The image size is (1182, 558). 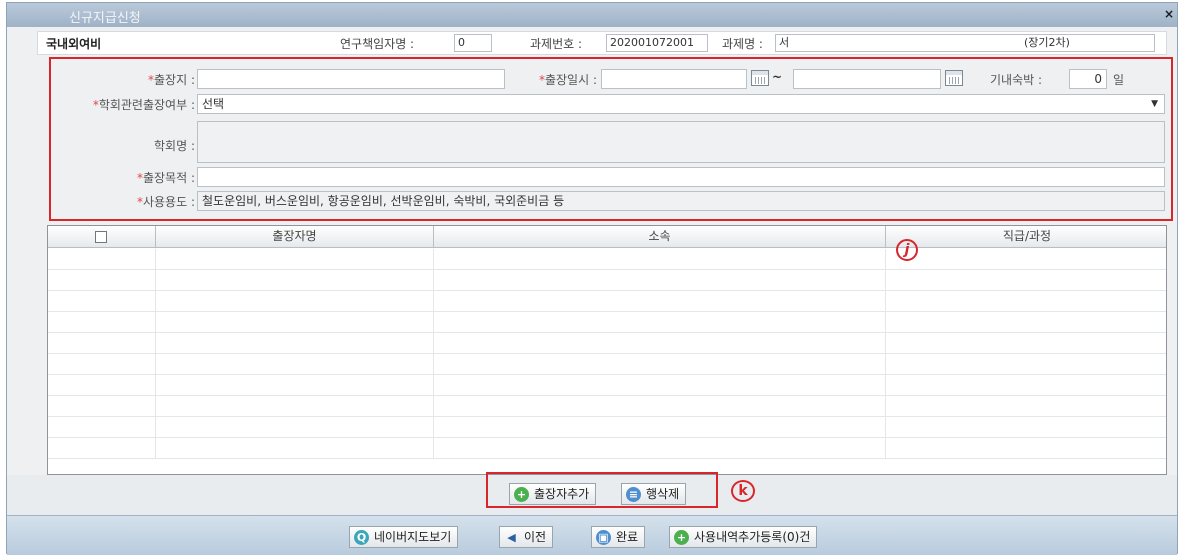 What do you see at coordinates (742, 44) in the screenshot?
I see `project-name-label: 과제명 :` at bounding box center [742, 44].